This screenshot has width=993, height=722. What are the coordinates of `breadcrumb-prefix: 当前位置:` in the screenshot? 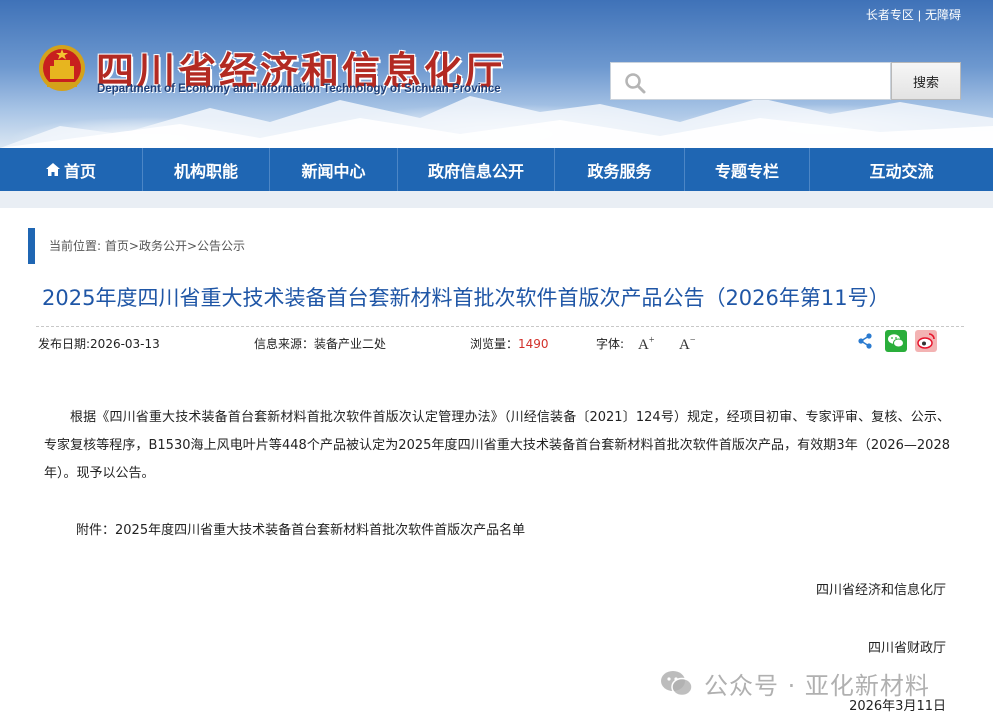 It's located at (75, 246).